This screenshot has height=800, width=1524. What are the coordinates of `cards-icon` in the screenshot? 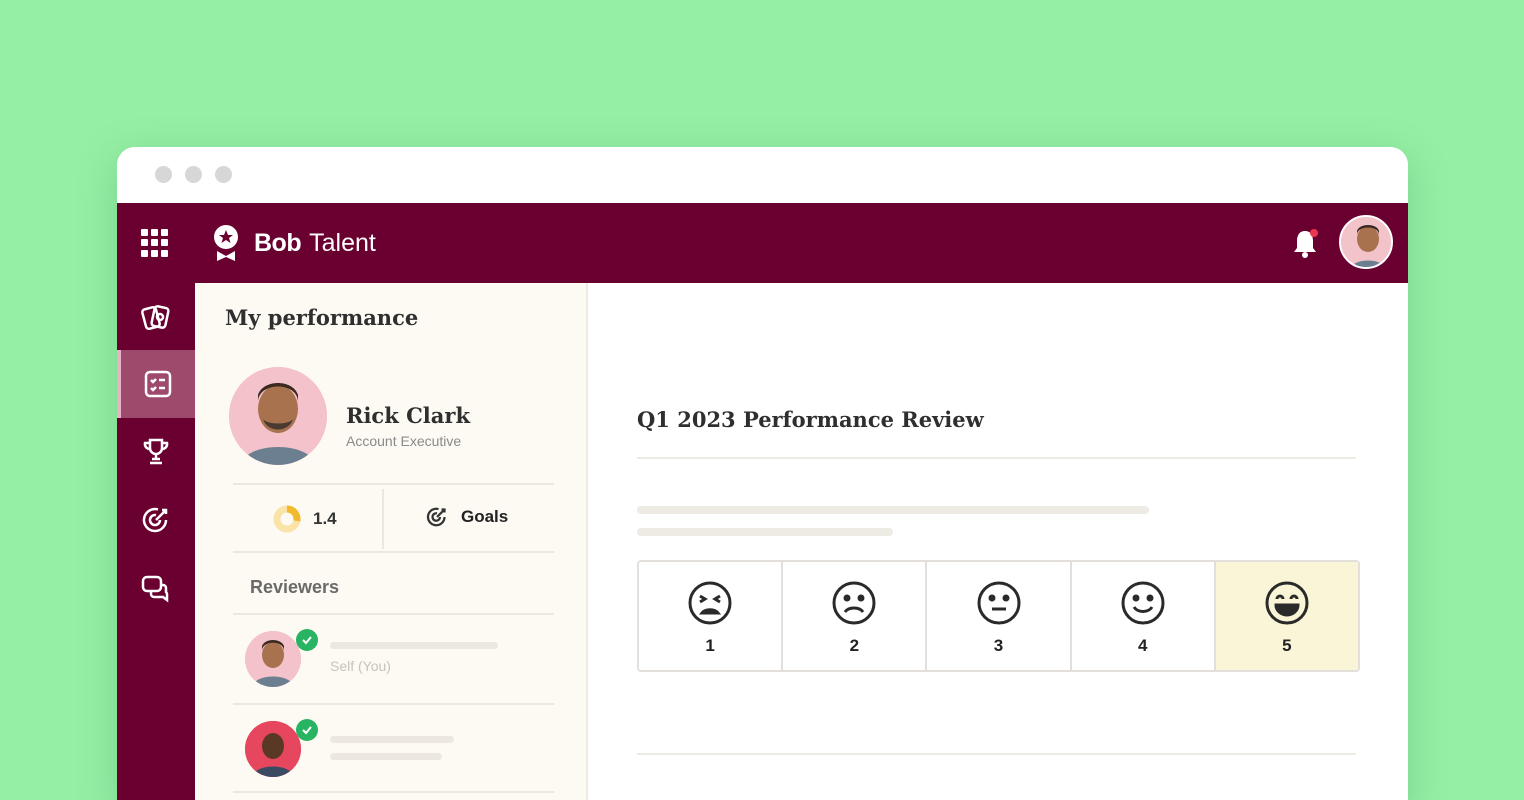 It's located at (155, 318).